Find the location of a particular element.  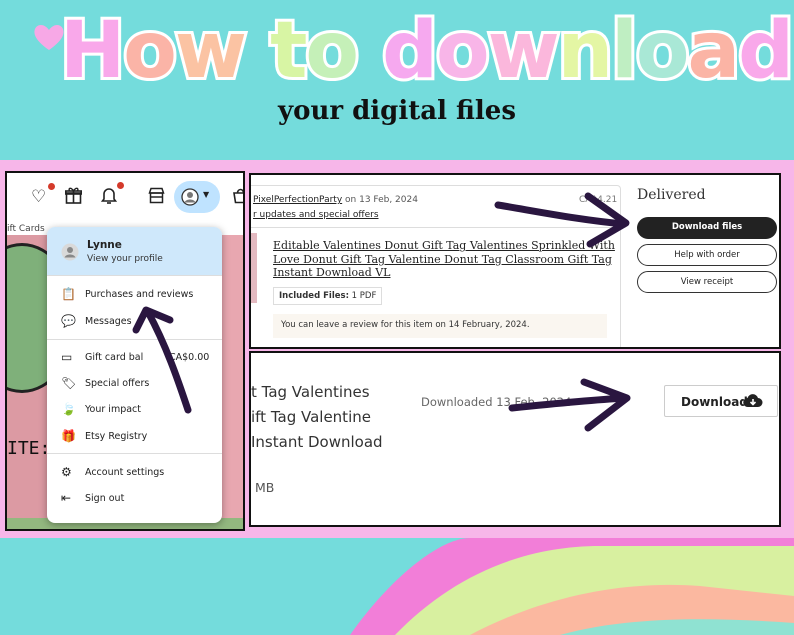

rainbow-decoration is located at coordinates (572, 586).